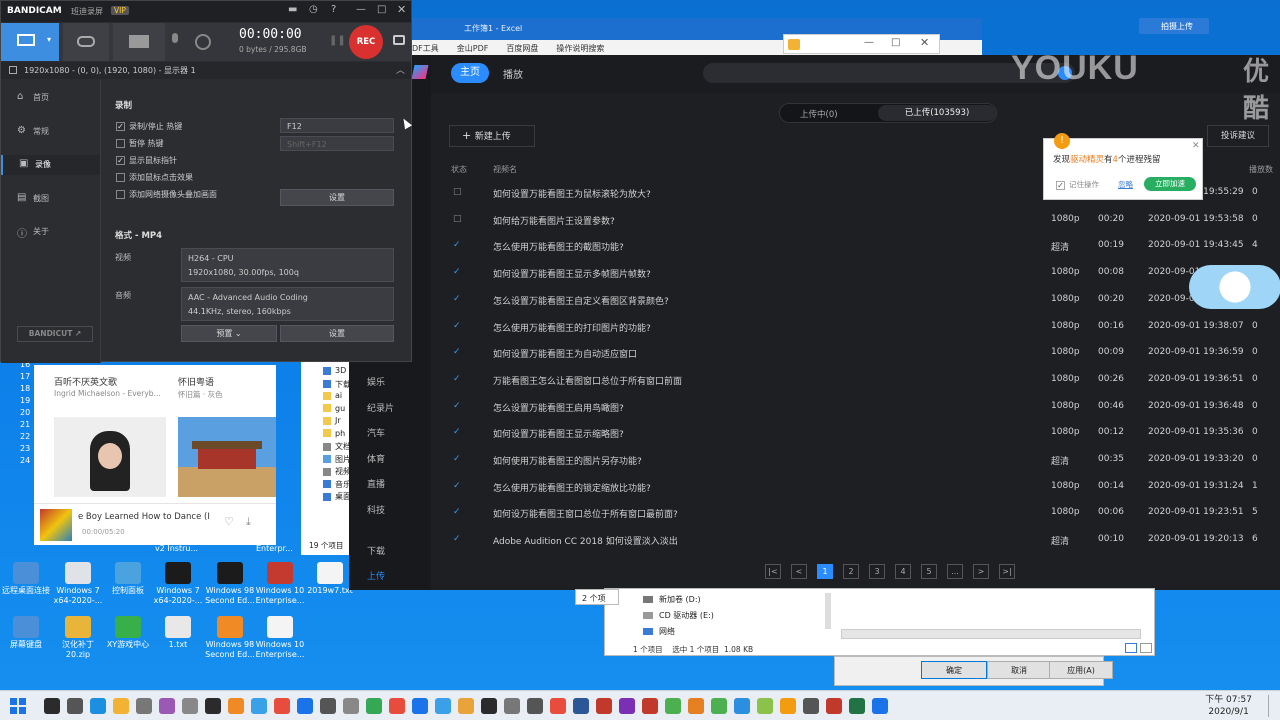 The image size is (1280, 720). What do you see at coordinates (337, 197) in the screenshot?
I see `overlay-settings-button: 设置` at bounding box center [337, 197].